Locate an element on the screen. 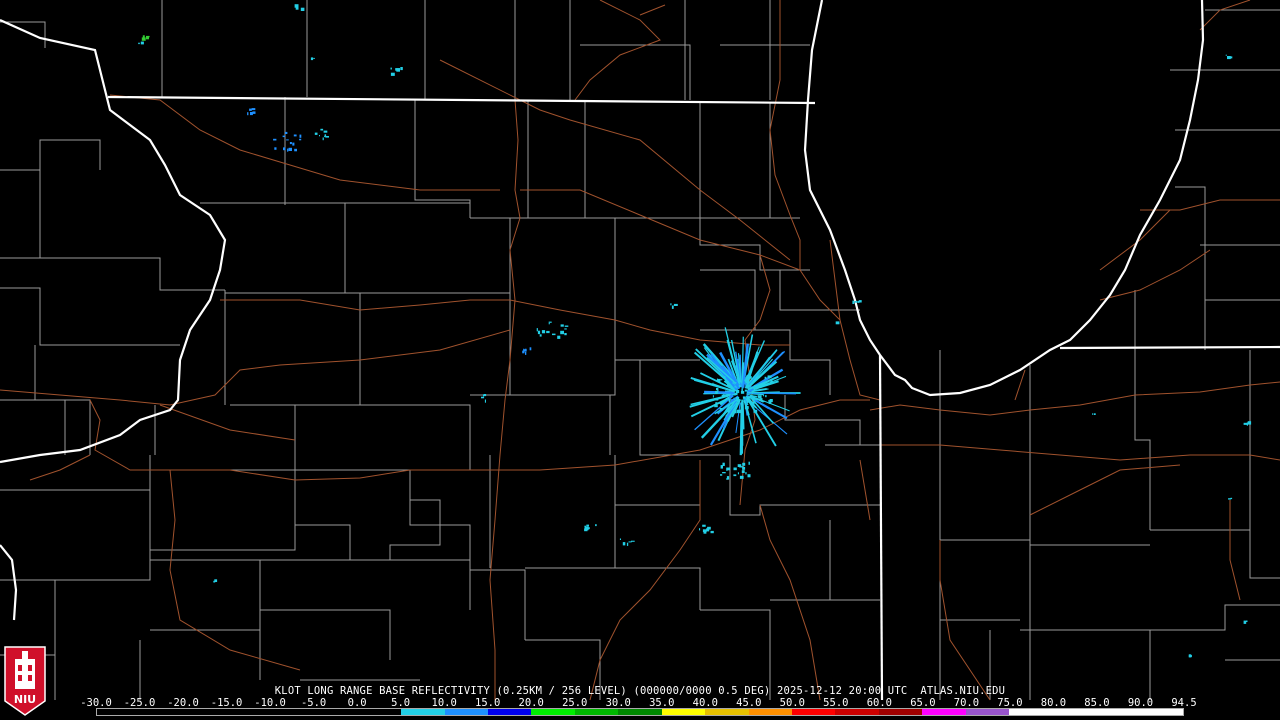  niu-logo-text-wrap: NIU is located at coordinates (25, 681).